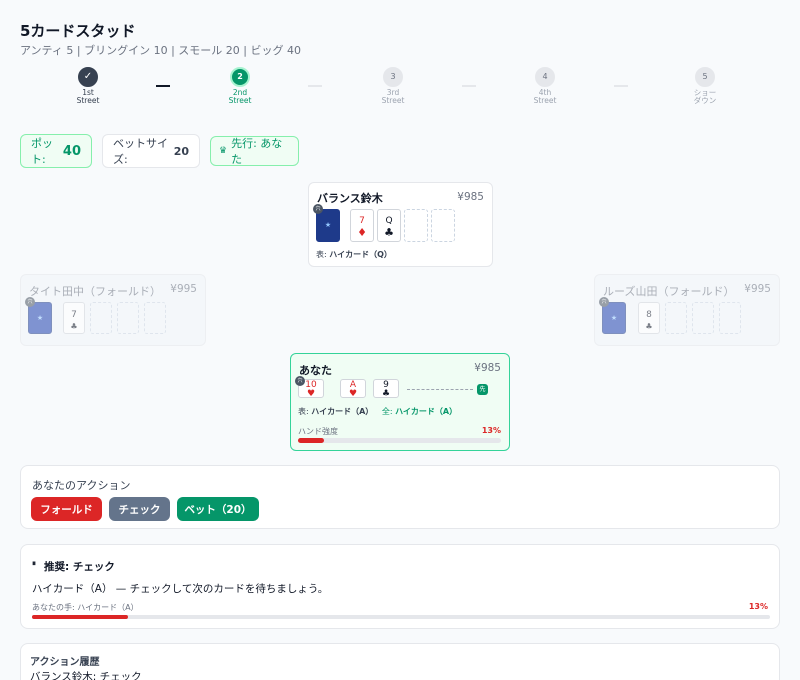  I want to click on pot-chip: ポット: 40, so click(56, 151).